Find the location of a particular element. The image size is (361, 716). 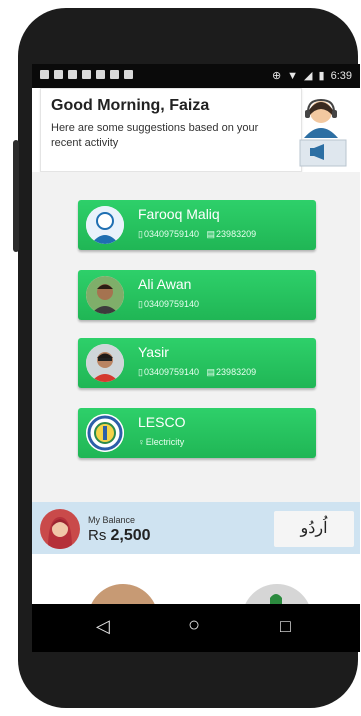

contact-meta: ▯03409759140 is located at coordinates (168, 304).